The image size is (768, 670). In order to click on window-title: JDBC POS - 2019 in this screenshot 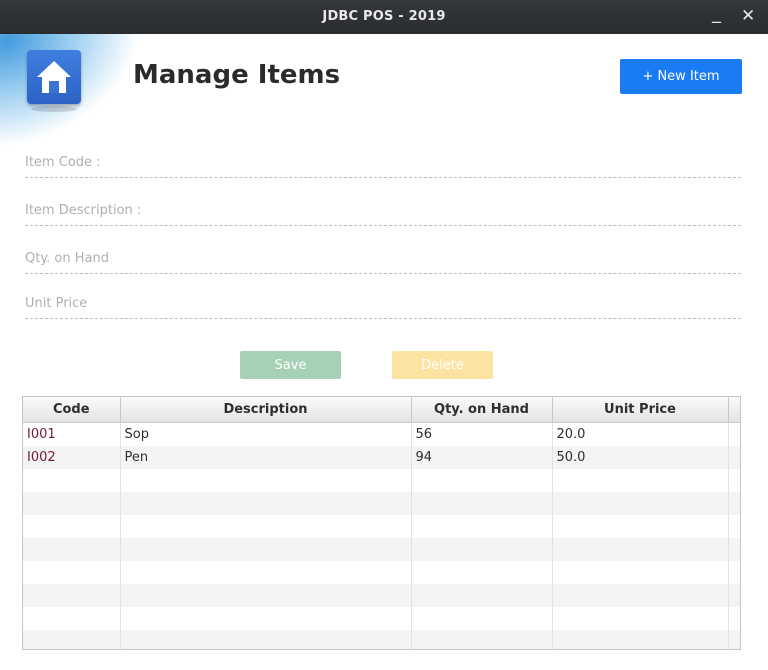, I will do `click(384, 16)`.